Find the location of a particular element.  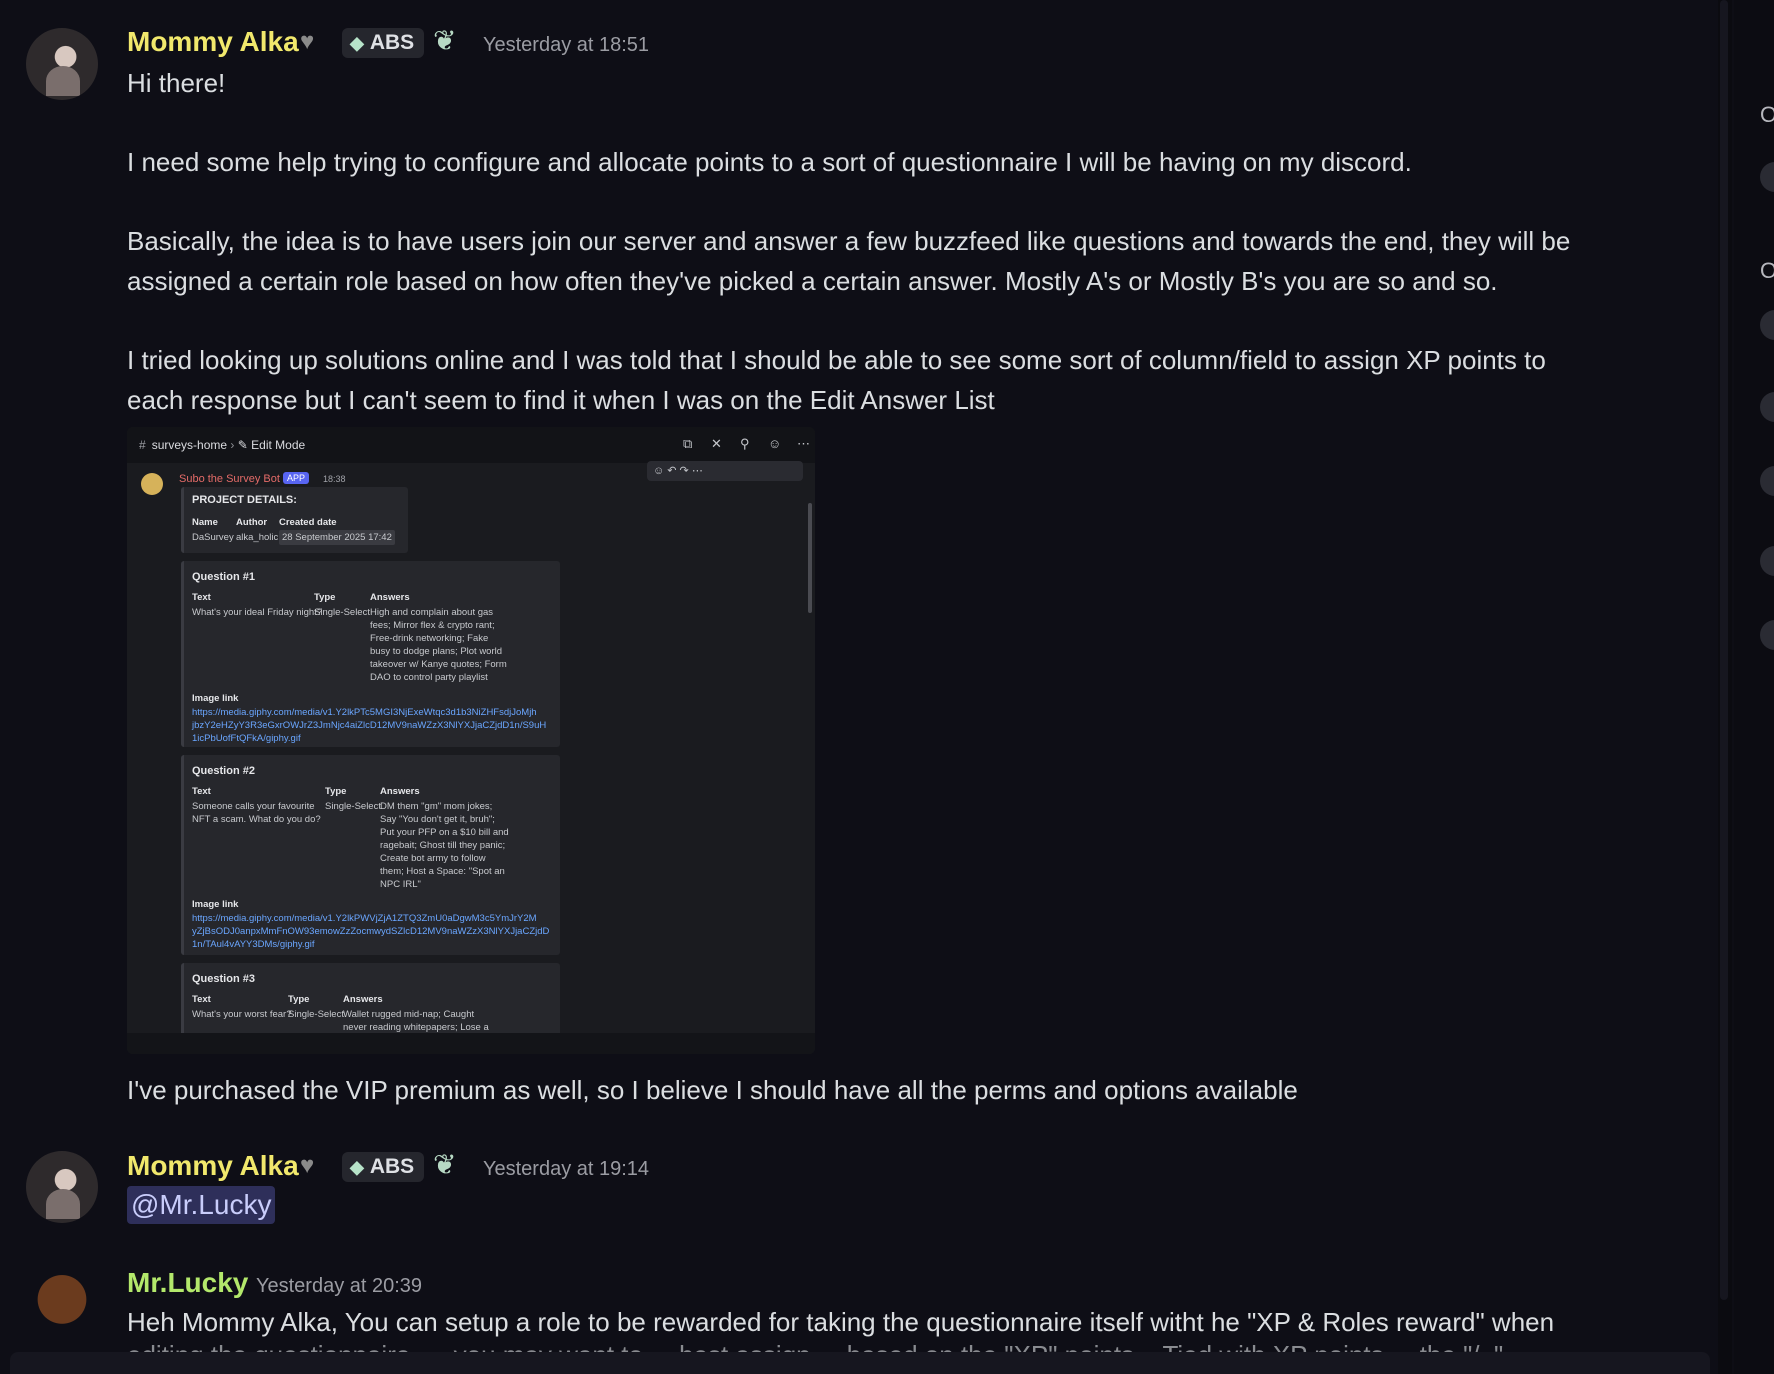

embed-scrollbar is located at coordinates (810, 558).